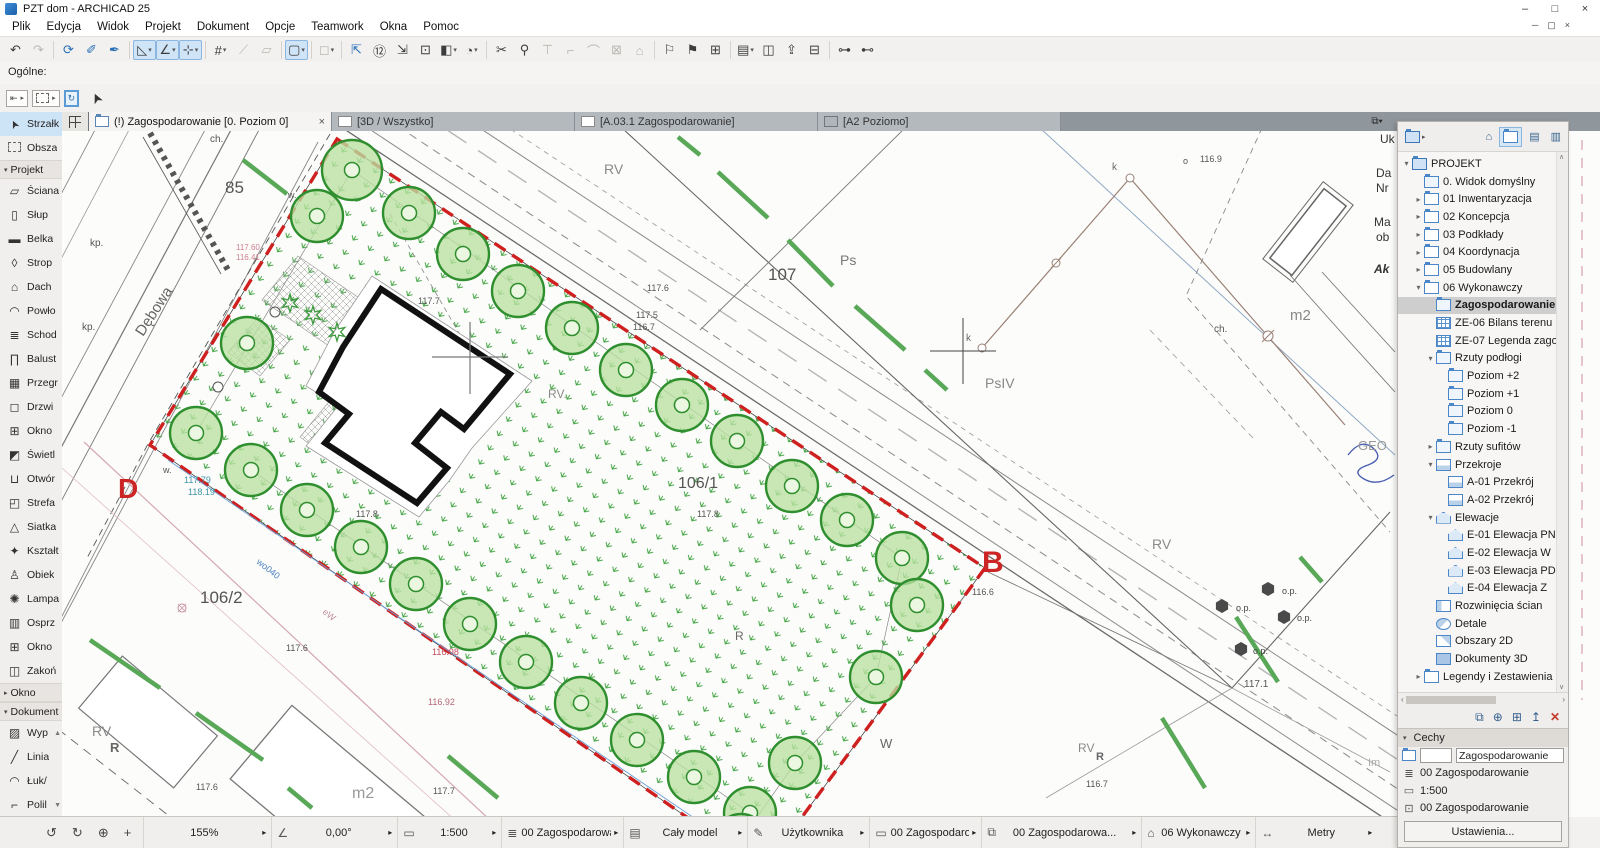 The width and height of the screenshot is (1600, 848). Describe the element at coordinates (51, 833) in the screenshot. I see `prev-view-icon: ↺` at that location.